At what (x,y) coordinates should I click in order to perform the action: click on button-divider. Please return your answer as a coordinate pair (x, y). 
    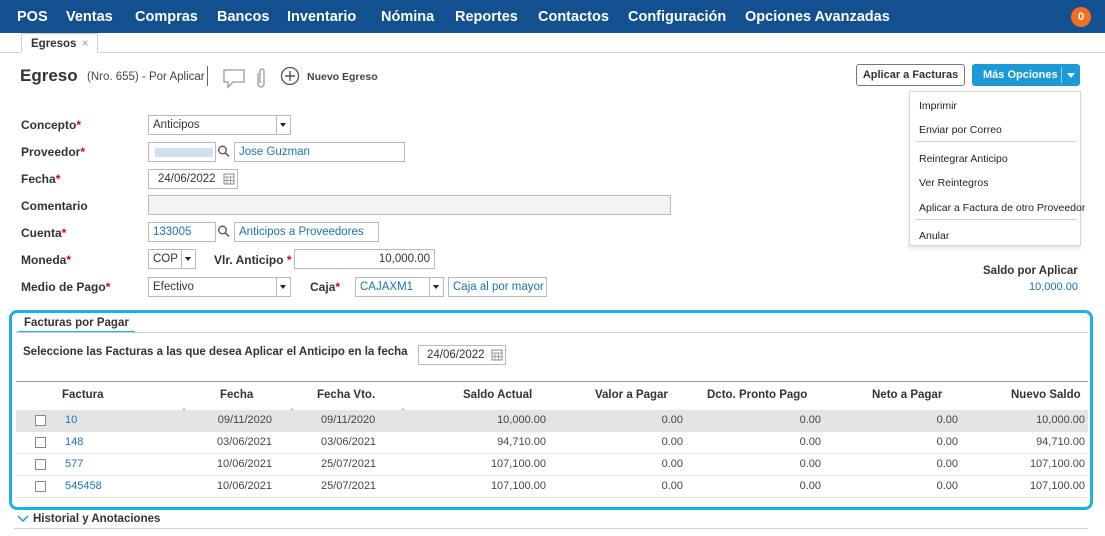
    Looking at the image, I should click on (1061, 75).